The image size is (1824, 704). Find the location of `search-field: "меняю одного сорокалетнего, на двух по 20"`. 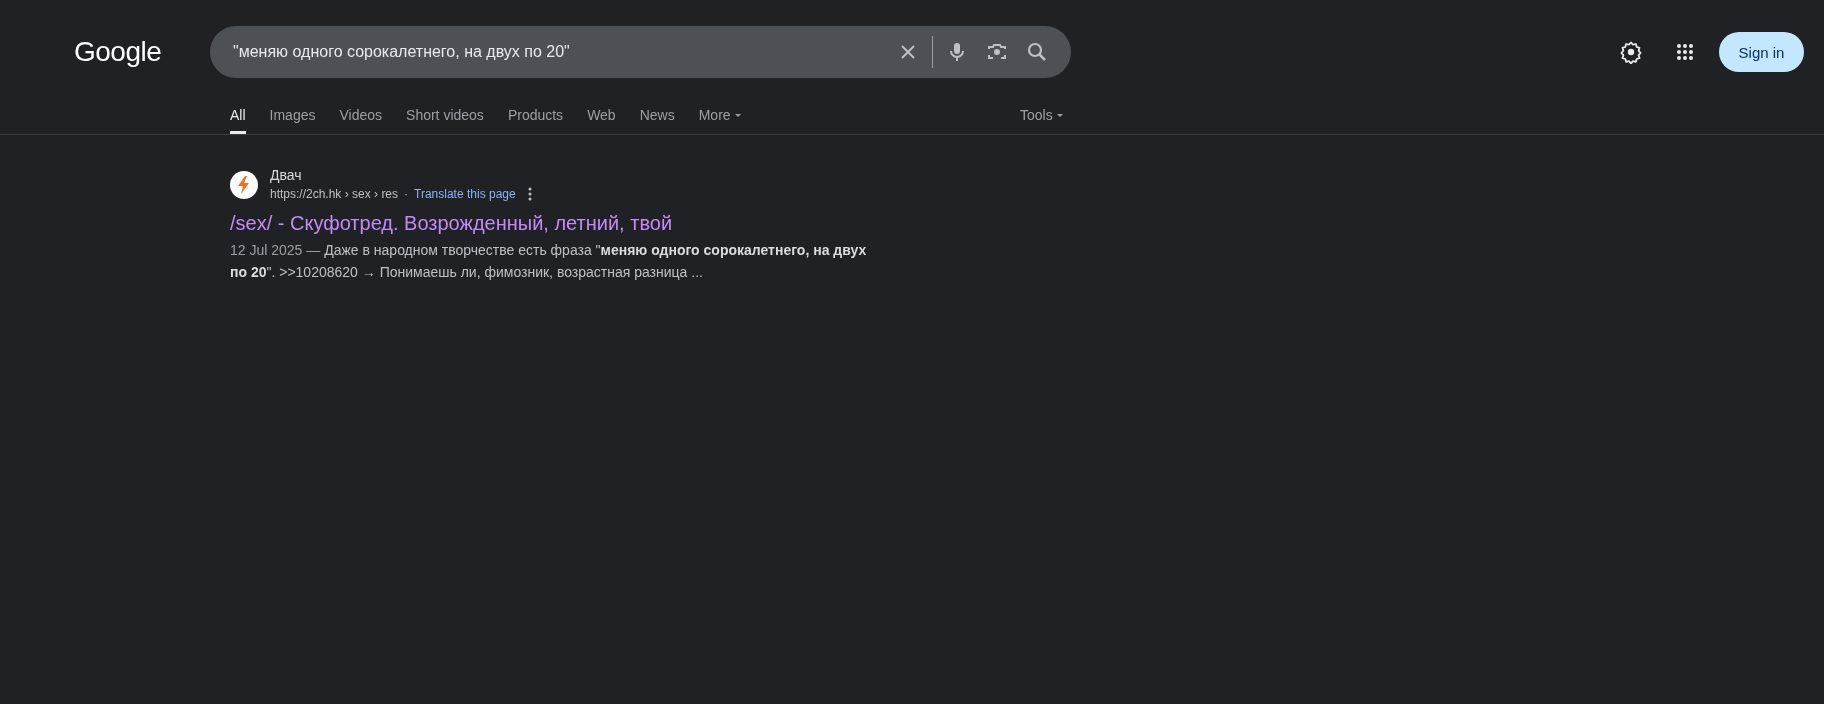

search-field: "меняю одного сорокалетнего, на двух по 20" is located at coordinates (559, 52).